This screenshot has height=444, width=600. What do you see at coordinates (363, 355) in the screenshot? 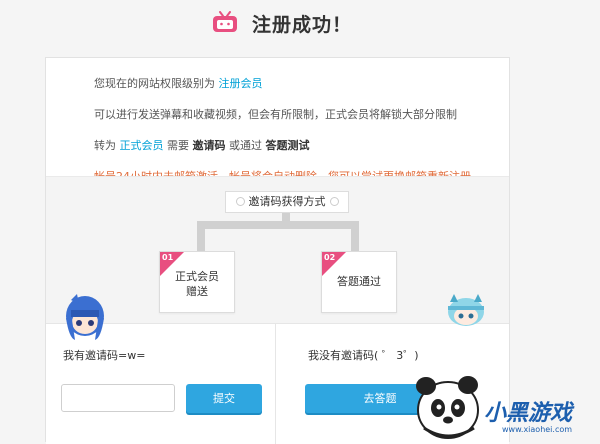
I see `no-invite-label: 我没有邀请码( ゜ 3゜)` at bounding box center [363, 355].